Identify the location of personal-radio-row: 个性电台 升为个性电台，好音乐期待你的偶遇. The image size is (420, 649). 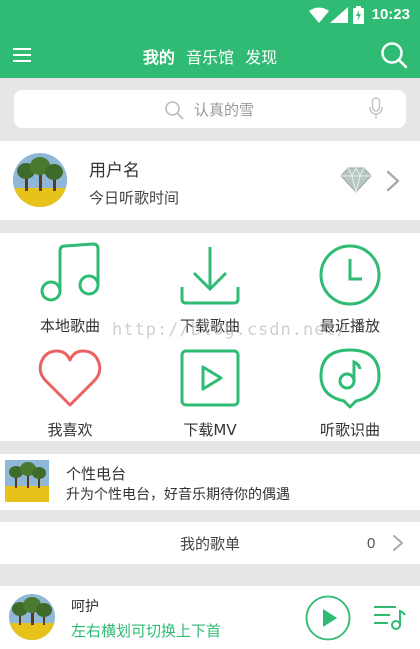
(210, 482).